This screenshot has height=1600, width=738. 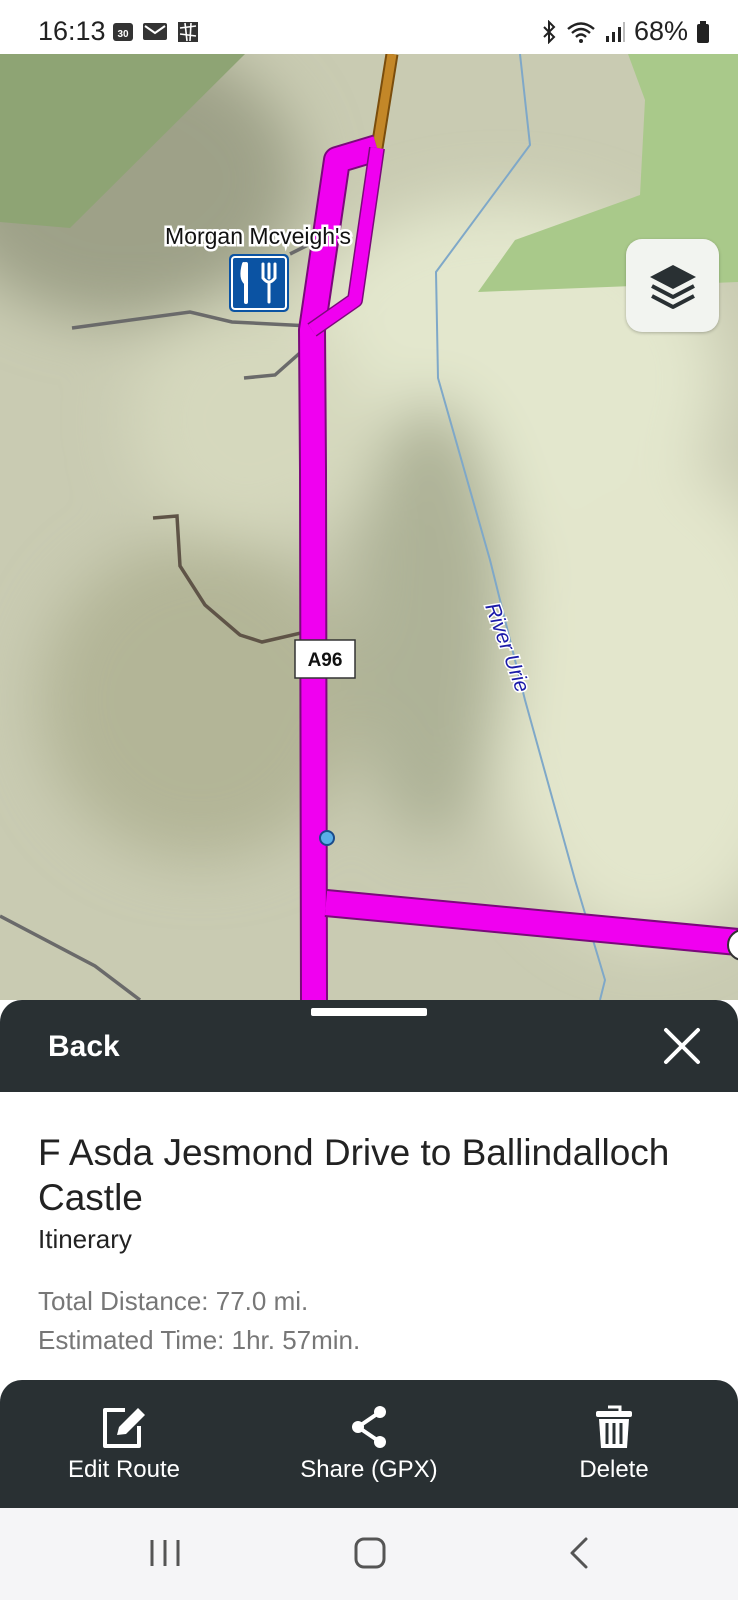 I want to click on layers-icon, so click(x=672, y=286).